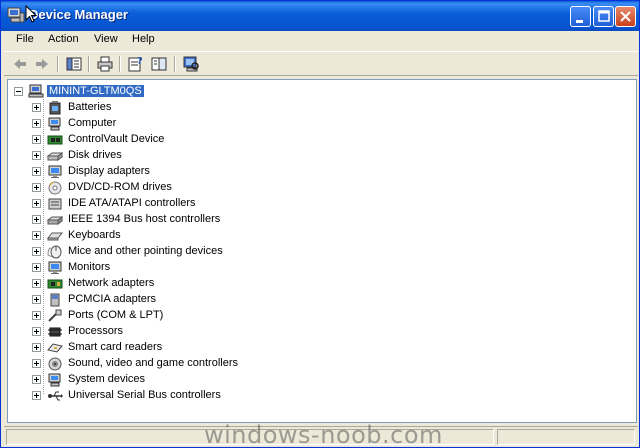 The height and width of the screenshot is (448, 640). Describe the element at coordinates (158, 108) in the screenshot. I see `tree-category-row: Batteries` at that location.